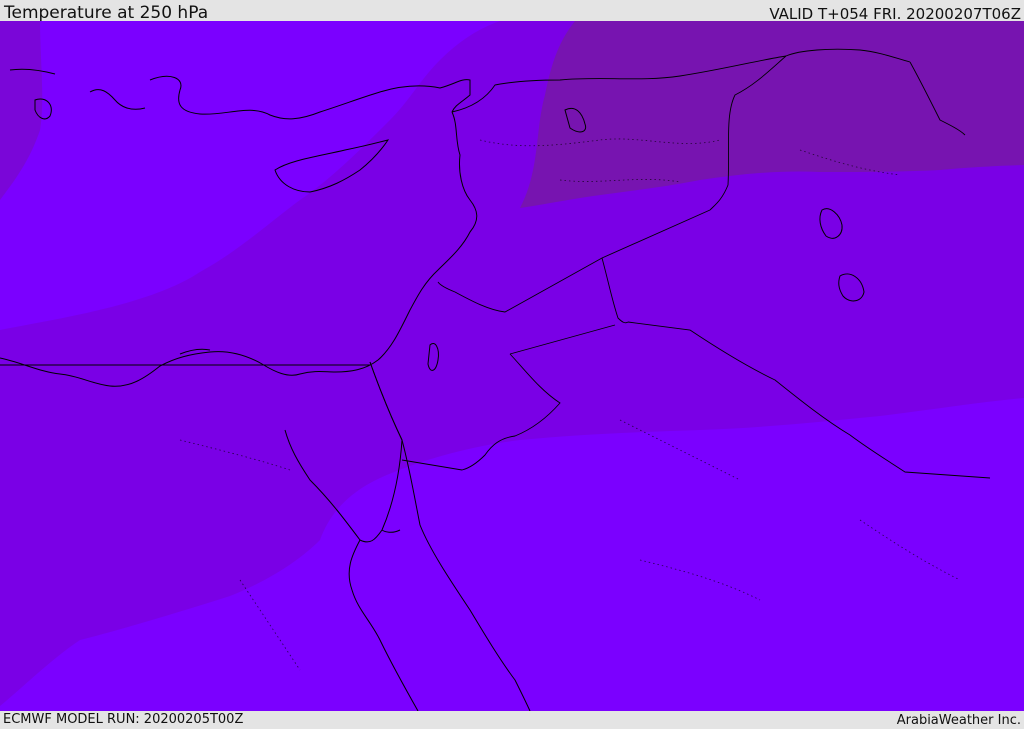  I want to click on model-run-label: ECMWF MODEL RUN: 20200205T00Z, so click(123, 719).